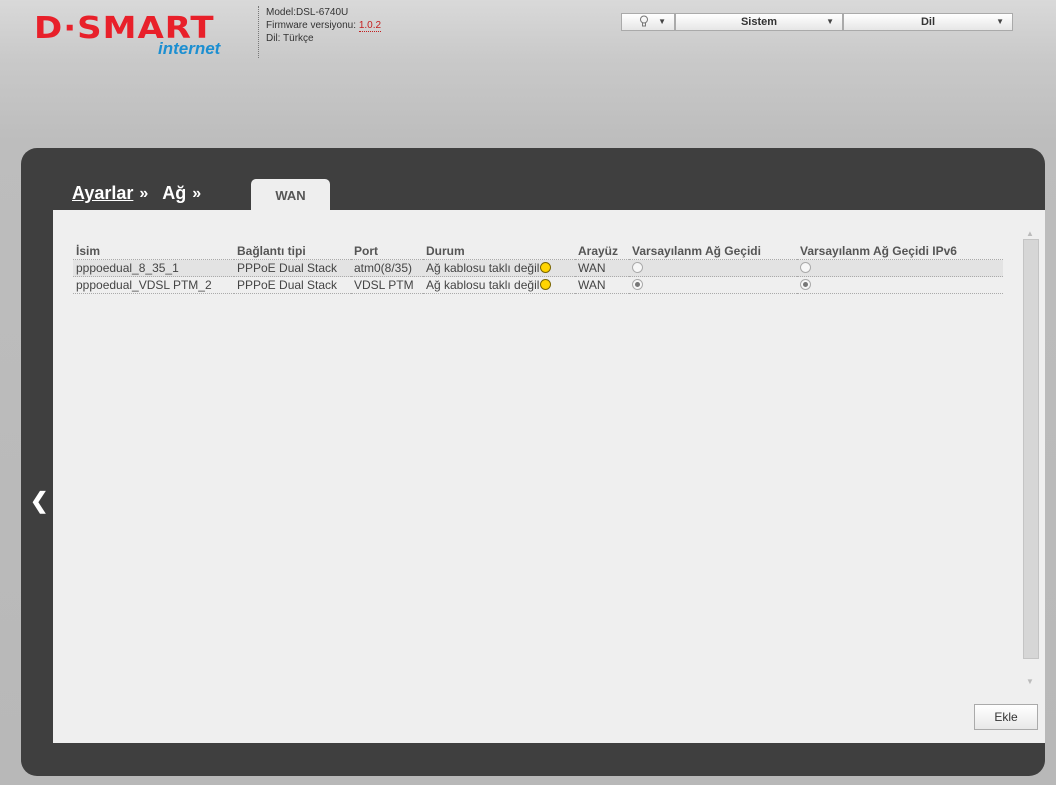 The width and height of the screenshot is (1056, 785). What do you see at coordinates (88, 250) in the screenshot?
I see `col-name-header: İsim` at bounding box center [88, 250].